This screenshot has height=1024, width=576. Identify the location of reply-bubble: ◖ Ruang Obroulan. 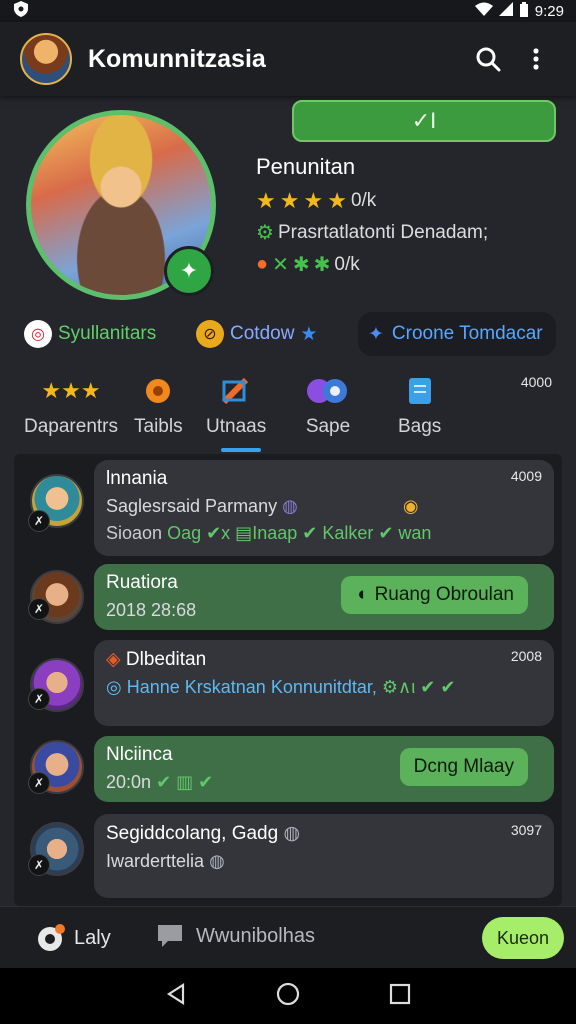
(434, 595).